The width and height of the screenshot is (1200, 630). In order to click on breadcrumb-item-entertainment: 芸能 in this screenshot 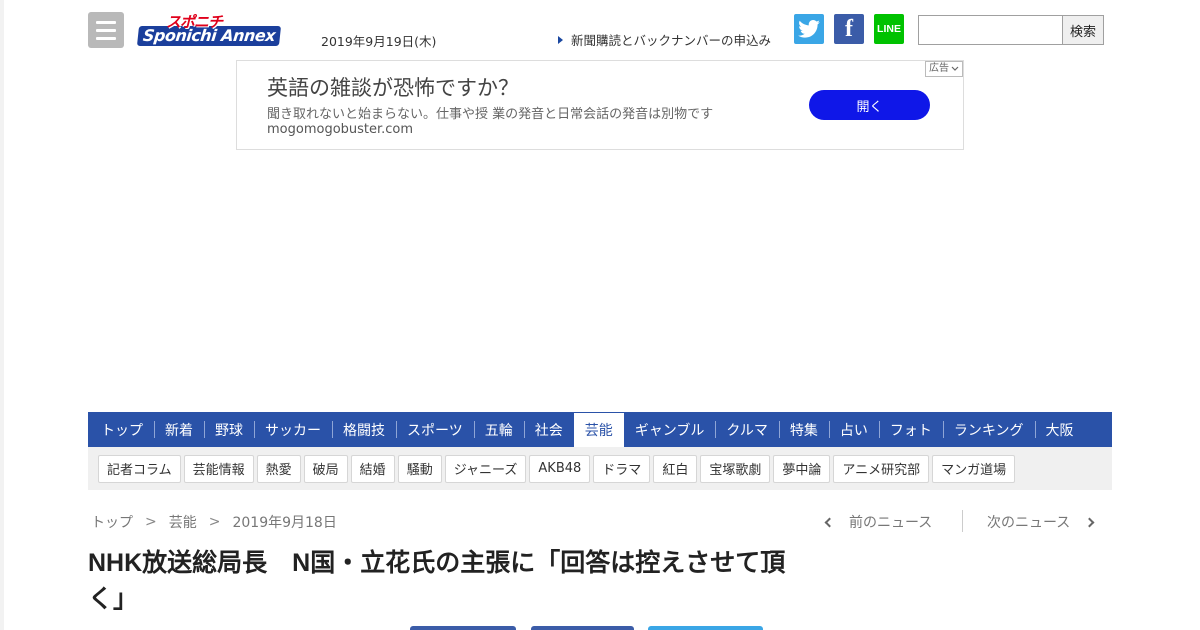, I will do `click(183, 522)`.